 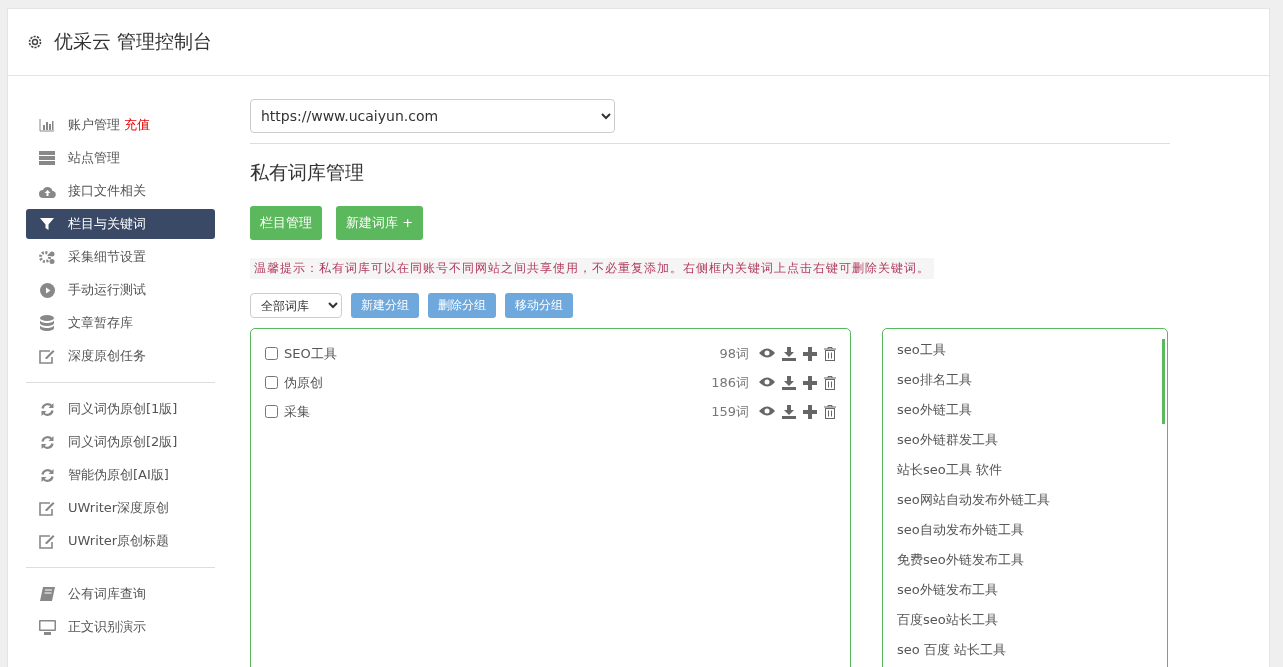 What do you see at coordinates (1025, 500) in the screenshot?
I see `keyword-item: seo网站自动发布外链工具` at bounding box center [1025, 500].